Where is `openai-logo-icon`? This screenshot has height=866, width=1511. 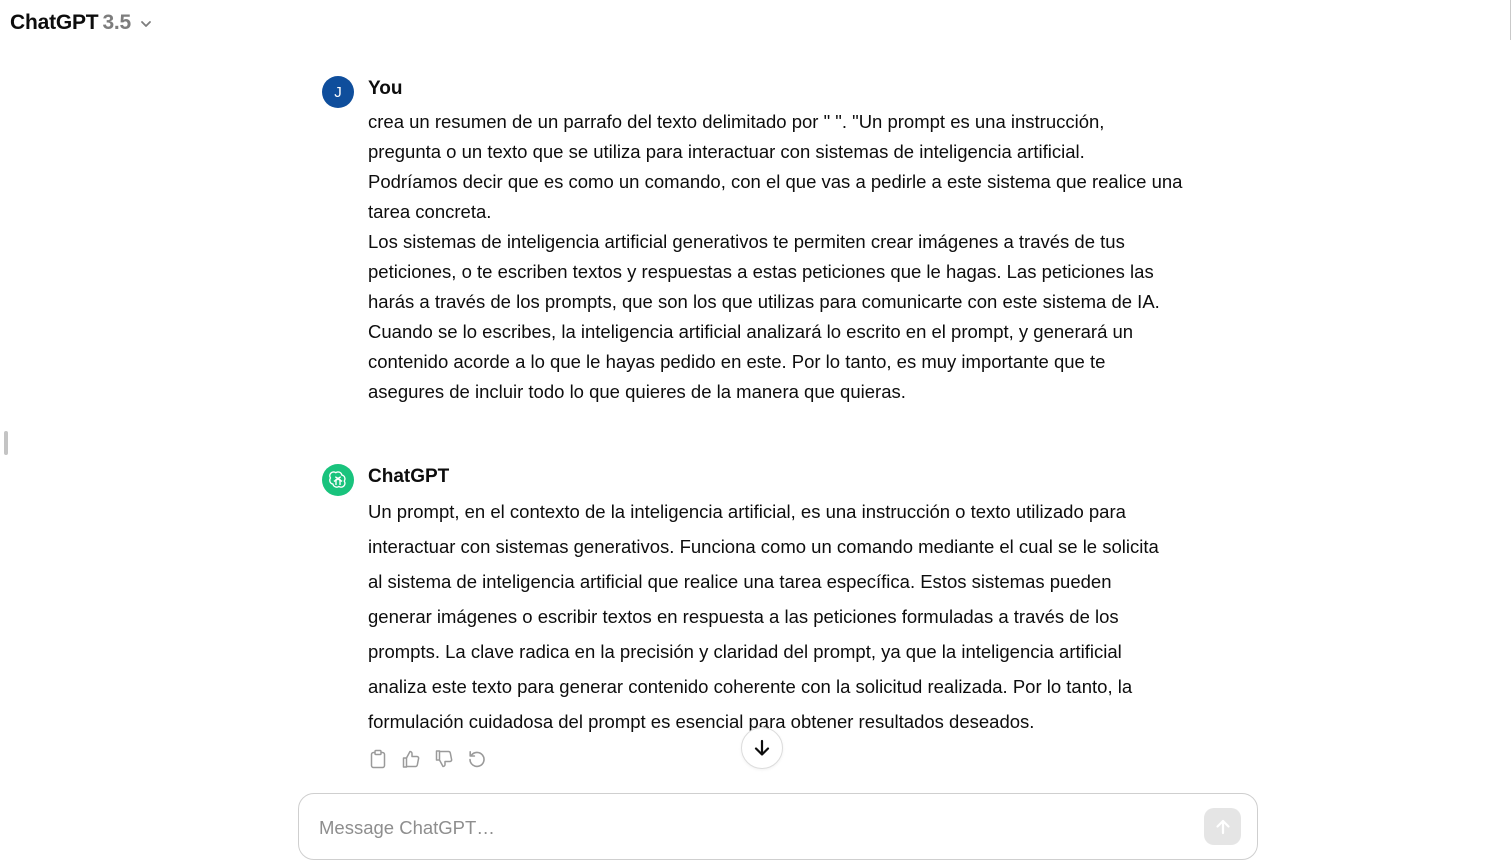
openai-logo-icon is located at coordinates (337, 479).